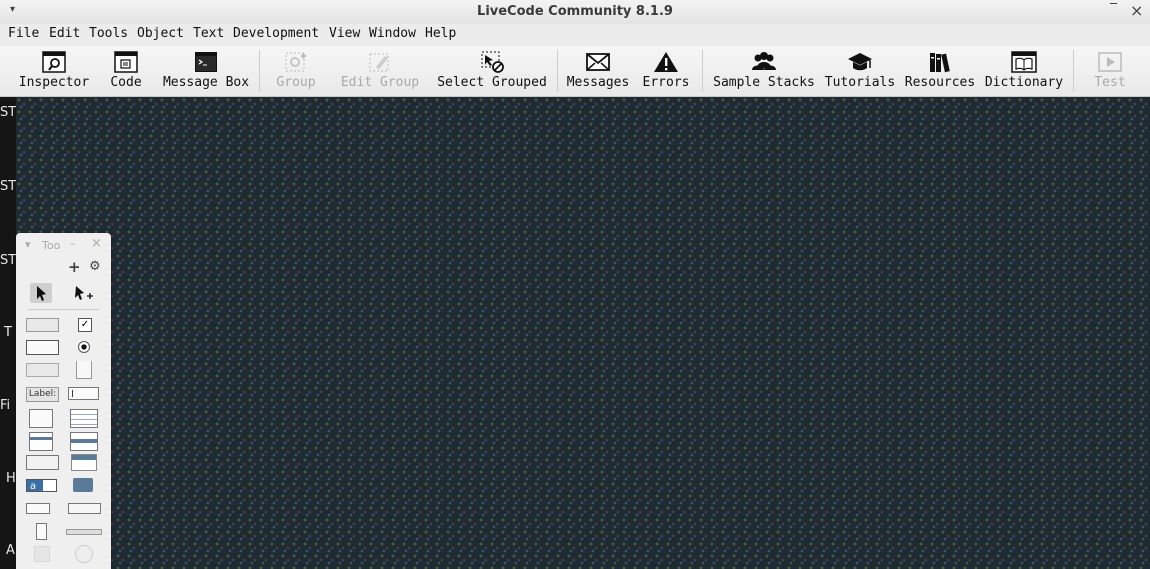 The image size is (1150, 569). I want to click on image-tool, so click(42, 554).